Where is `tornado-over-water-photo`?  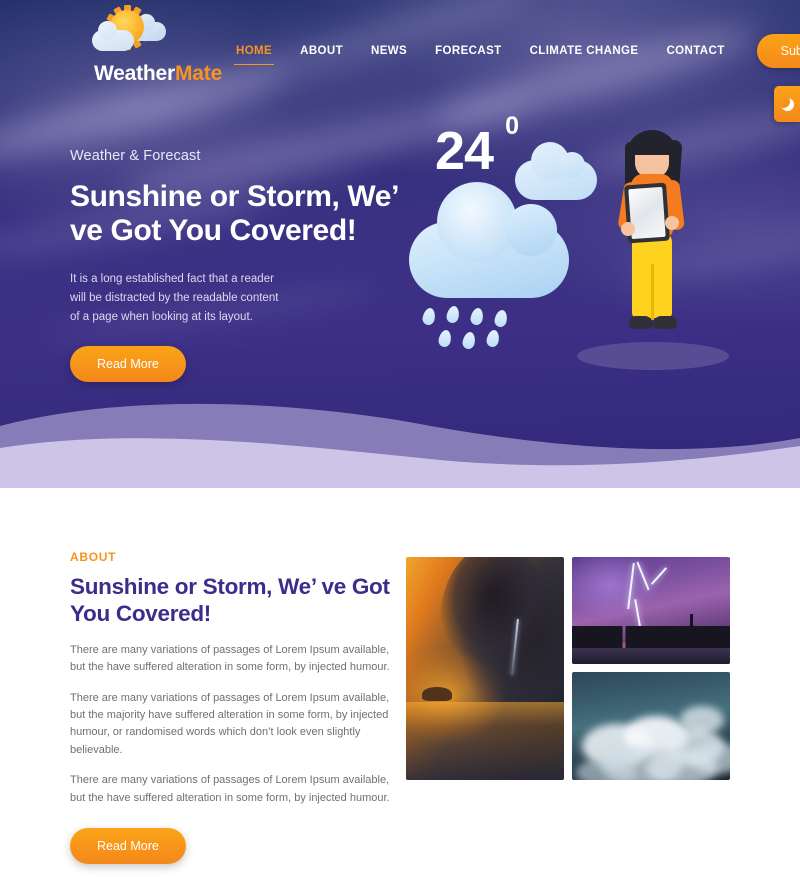 tornado-over-water-photo is located at coordinates (485, 668).